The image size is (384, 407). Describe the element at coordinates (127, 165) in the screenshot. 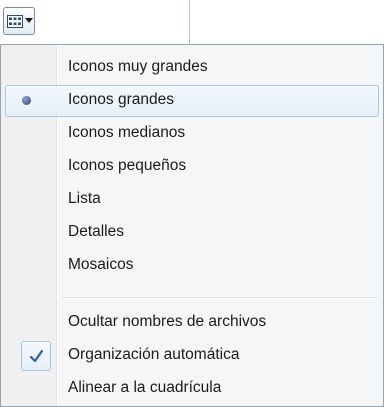

I see `menu-item-label: Iconos pequeños` at that location.